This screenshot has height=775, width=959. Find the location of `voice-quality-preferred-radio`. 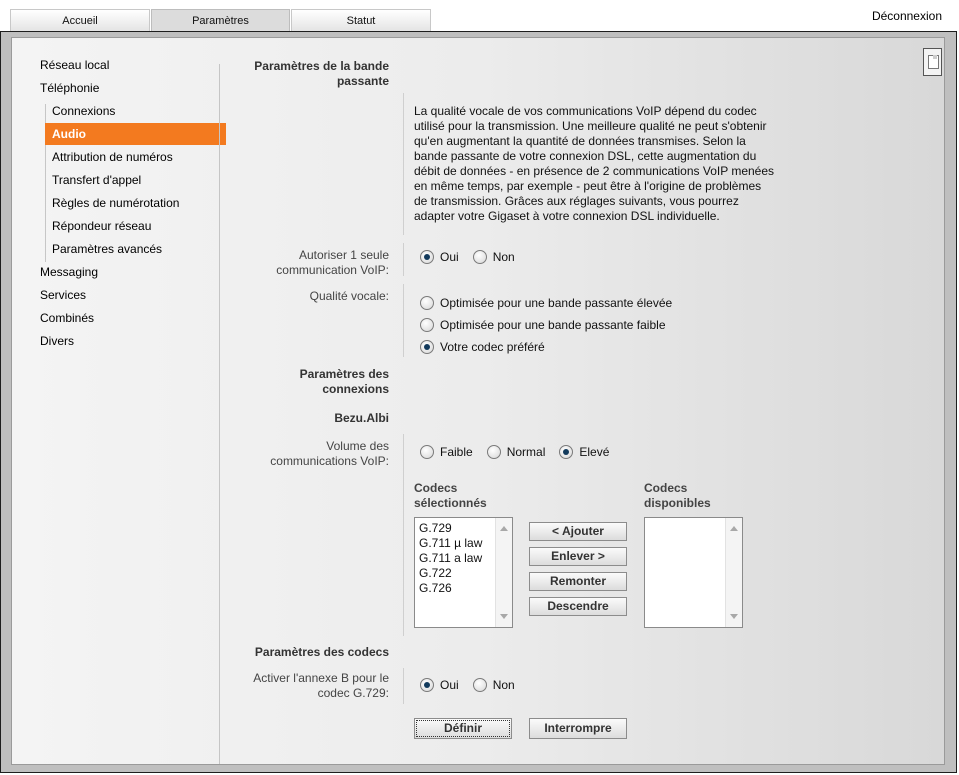

voice-quality-preferred-radio is located at coordinates (427, 347).